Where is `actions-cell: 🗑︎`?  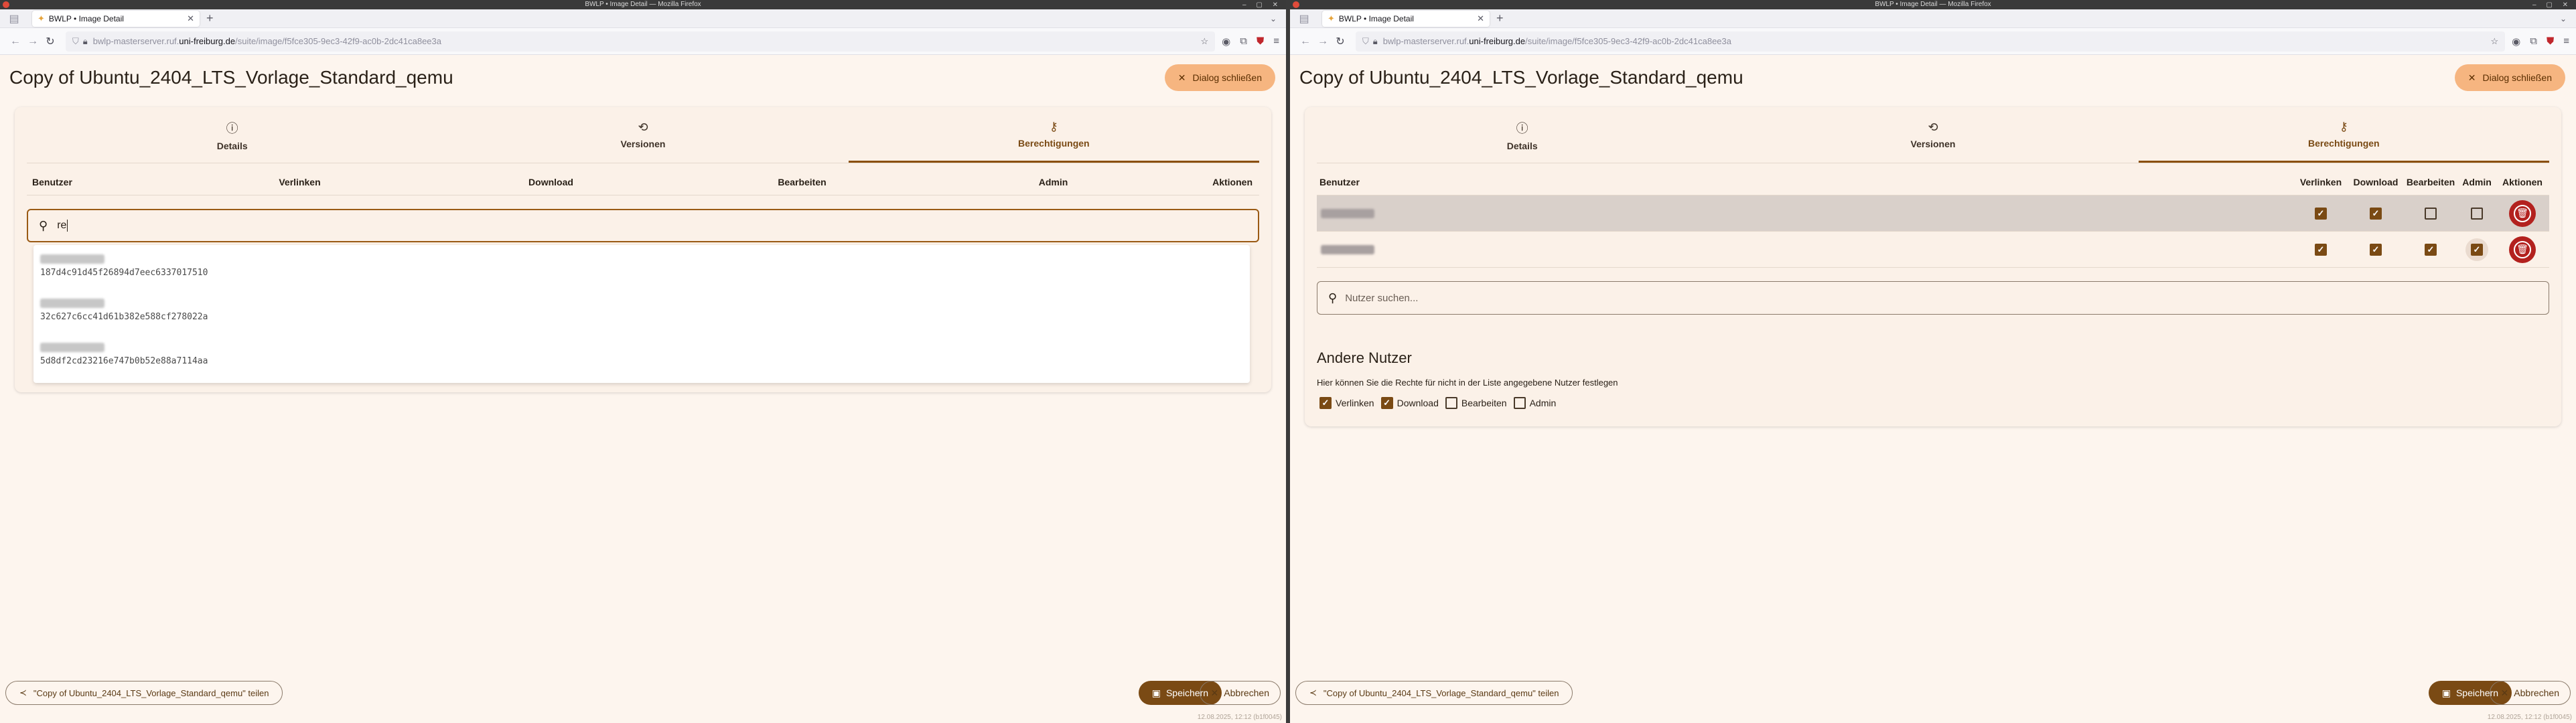
actions-cell: 🗑︎ is located at coordinates (2522, 213).